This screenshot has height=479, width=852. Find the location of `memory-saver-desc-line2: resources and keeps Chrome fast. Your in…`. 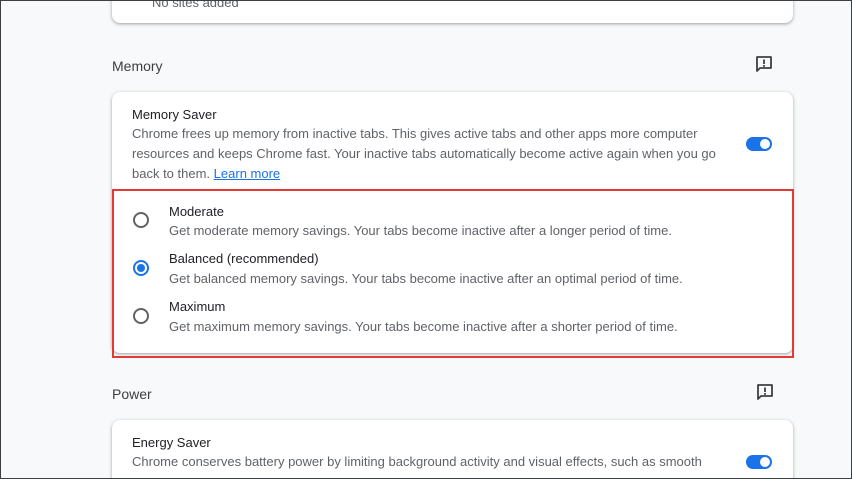

memory-saver-desc-line2: resources and keeps Chrome fast. Your in… is located at coordinates (424, 153).